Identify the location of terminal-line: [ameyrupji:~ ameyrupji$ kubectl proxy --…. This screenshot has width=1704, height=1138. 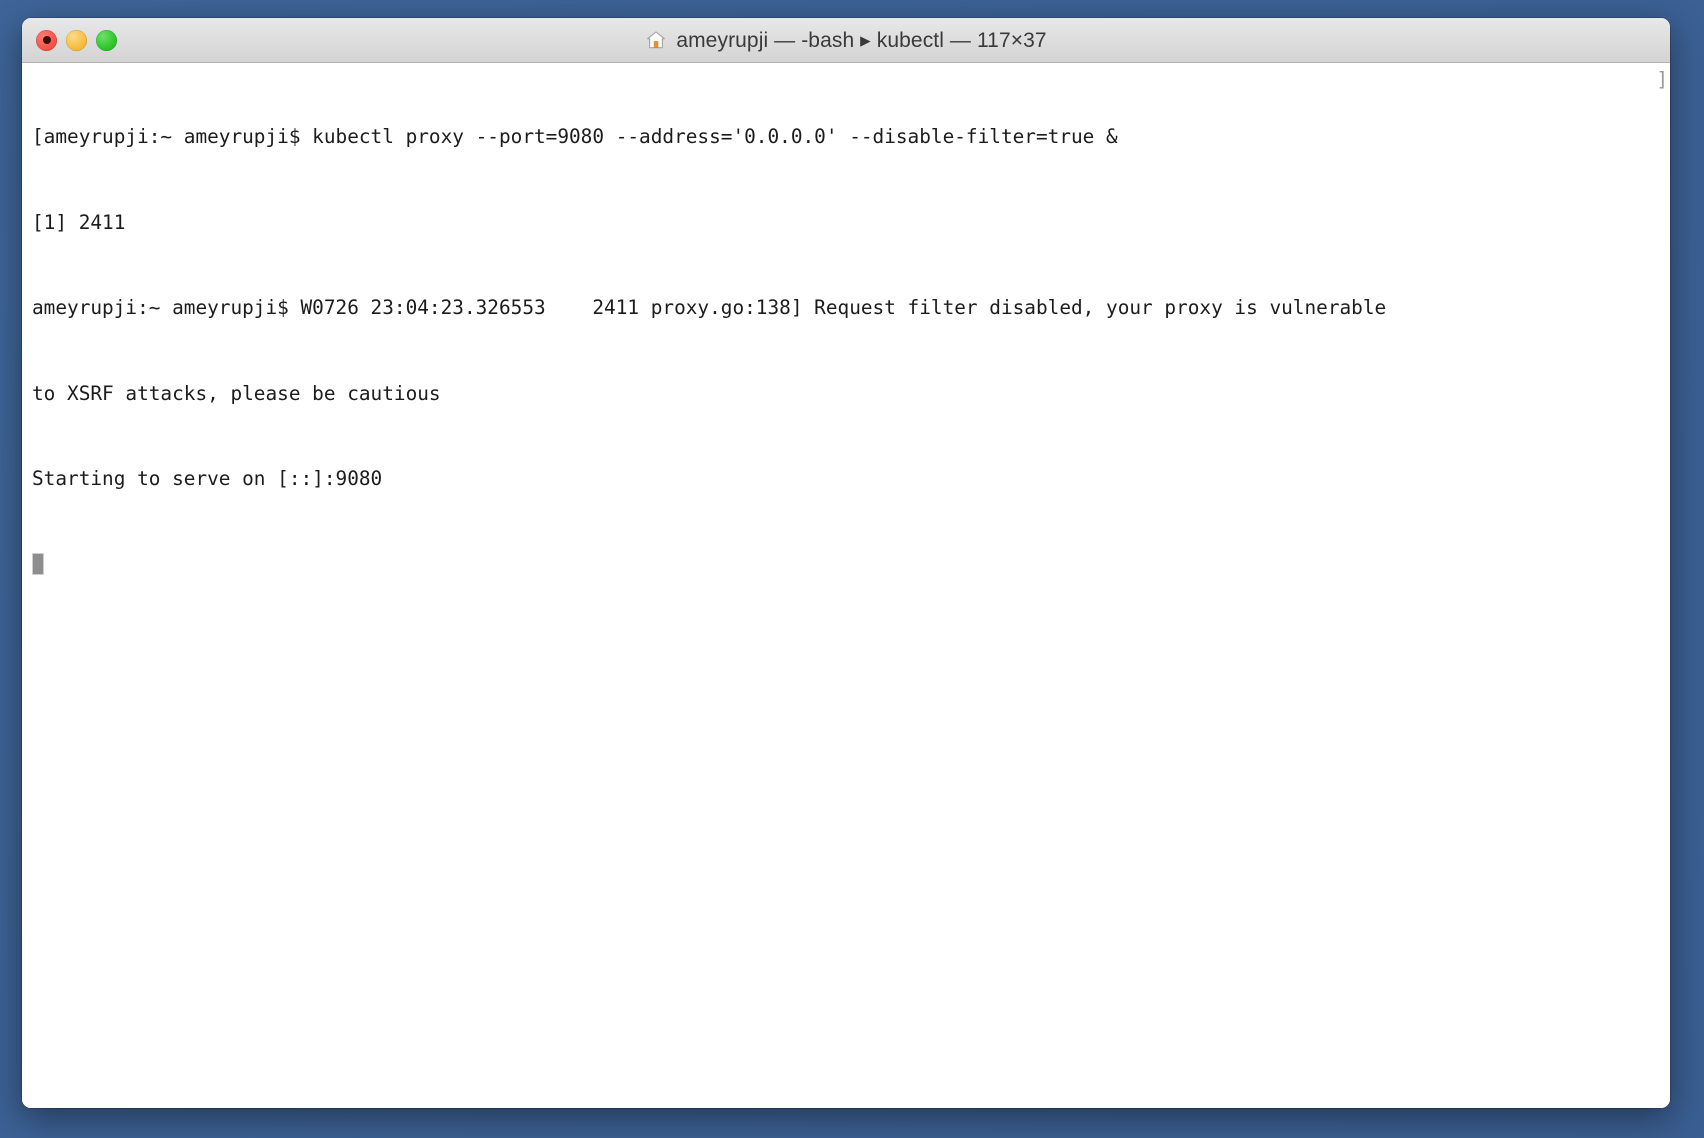
(575, 136).